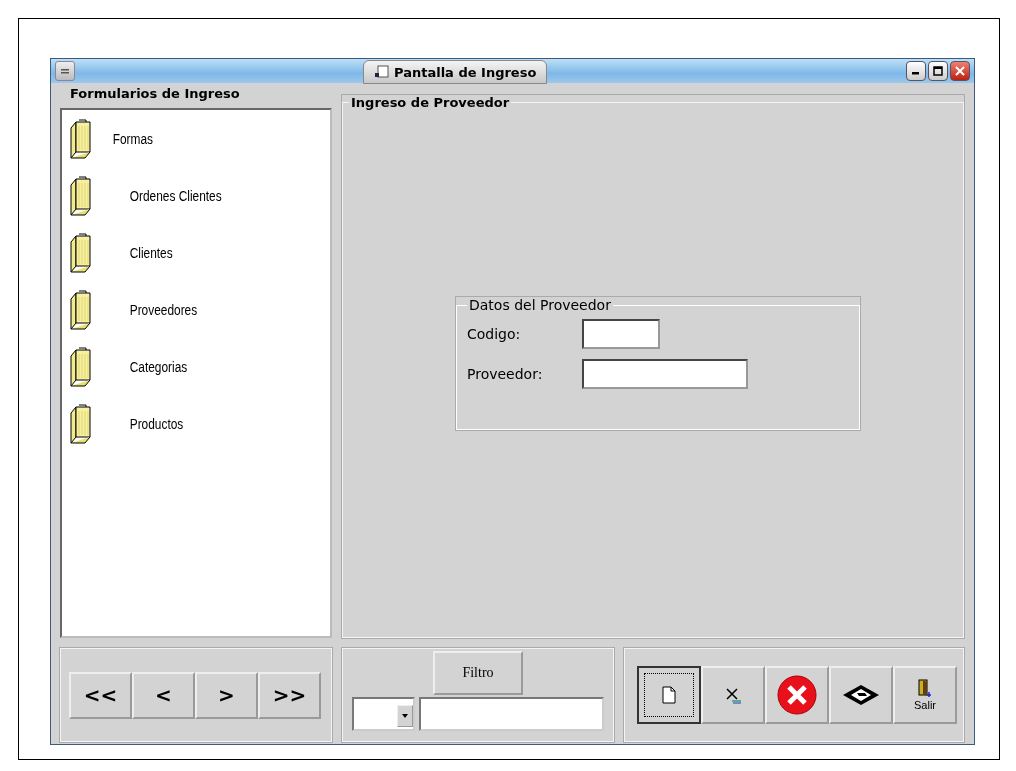 This screenshot has width=1016, height=771. Describe the element at coordinates (430, 102) in the screenshot. I see `group-title: Ingreso de Proveedor` at that location.